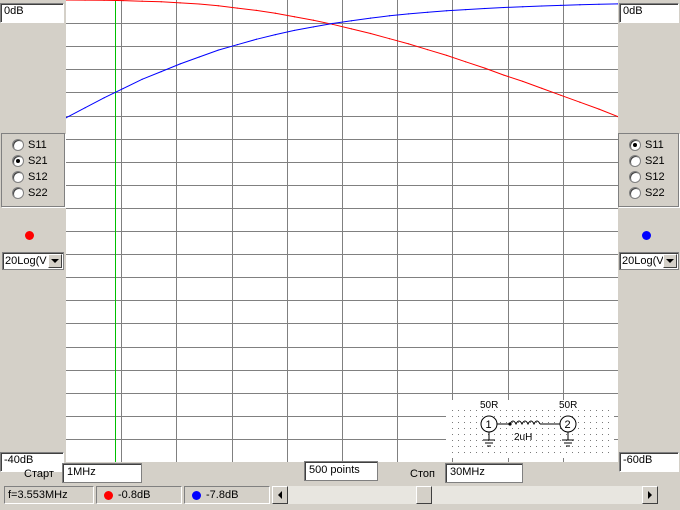 Image resolution: width=680 pixels, height=510 pixels. What do you see at coordinates (649, 13) in the screenshot?
I see `right-scale-top-field: 0dB` at bounding box center [649, 13].